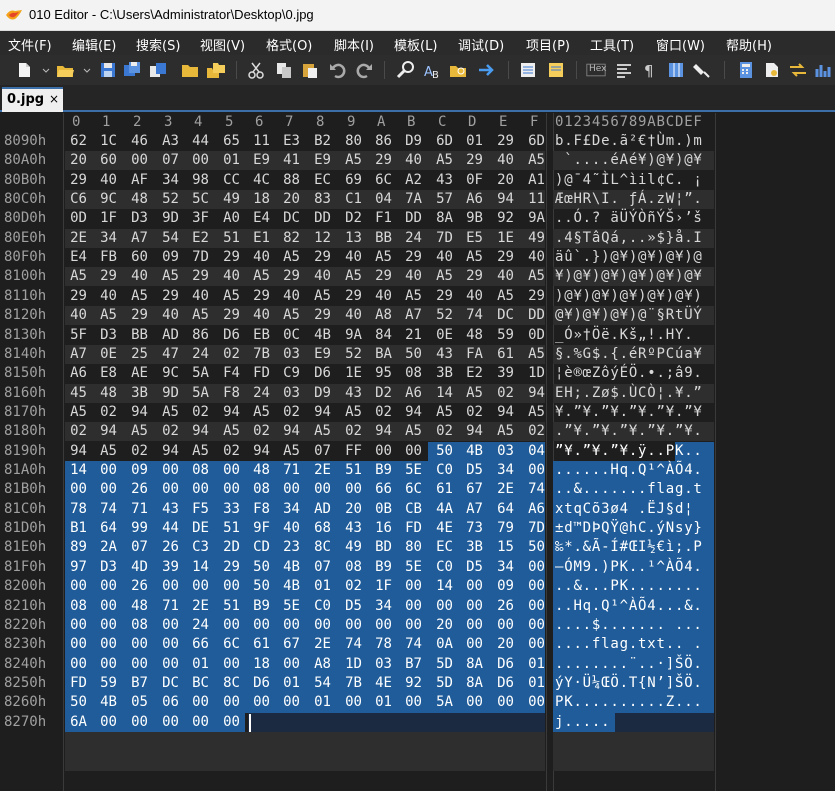 The height and width of the screenshot is (791, 835). Describe the element at coordinates (139, 336) in the screenshot. I see `hex-byte: BB` at that location.